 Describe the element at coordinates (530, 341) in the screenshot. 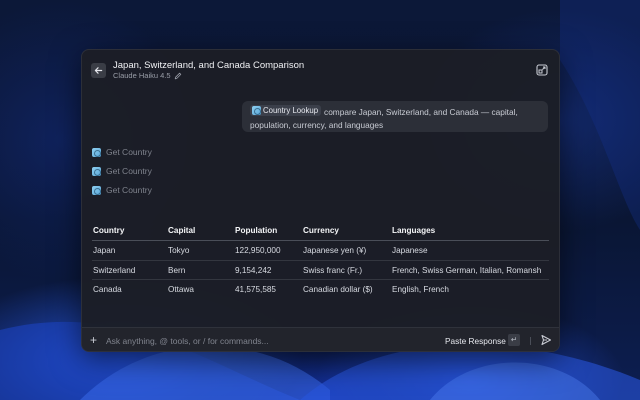

I see `divider` at that location.